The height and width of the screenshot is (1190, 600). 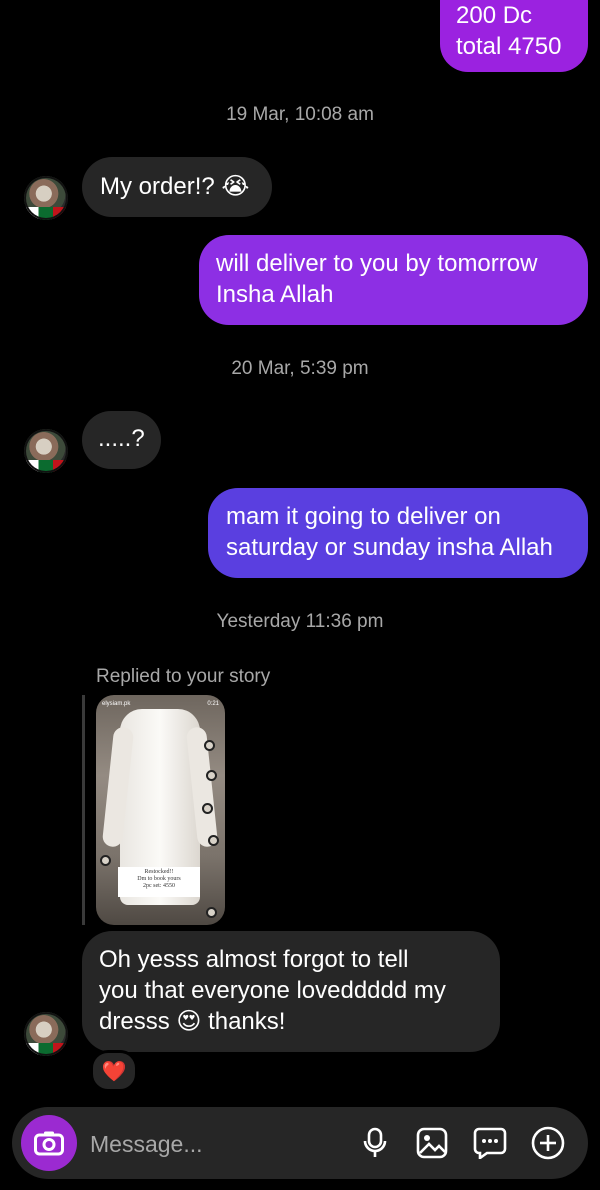 What do you see at coordinates (300, 368) in the screenshot?
I see `timestamp: 20 Mar, 5:39 pm` at bounding box center [300, 368].